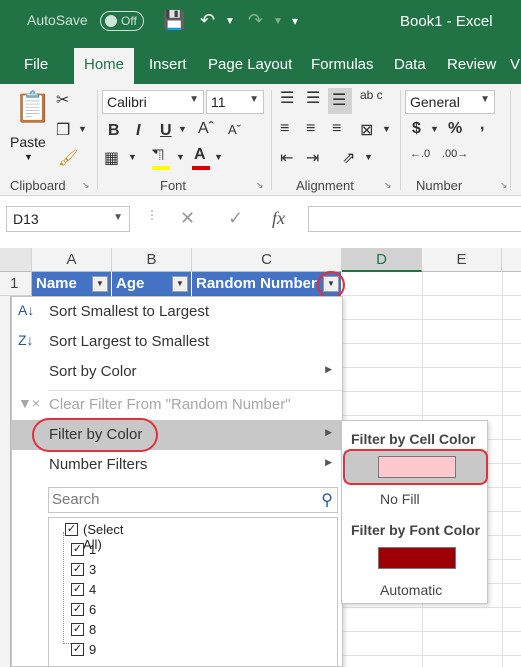  Describe the element at coordinates (348, 158) in the screenshot. I see `orientation-icon: ⇗` at that location.